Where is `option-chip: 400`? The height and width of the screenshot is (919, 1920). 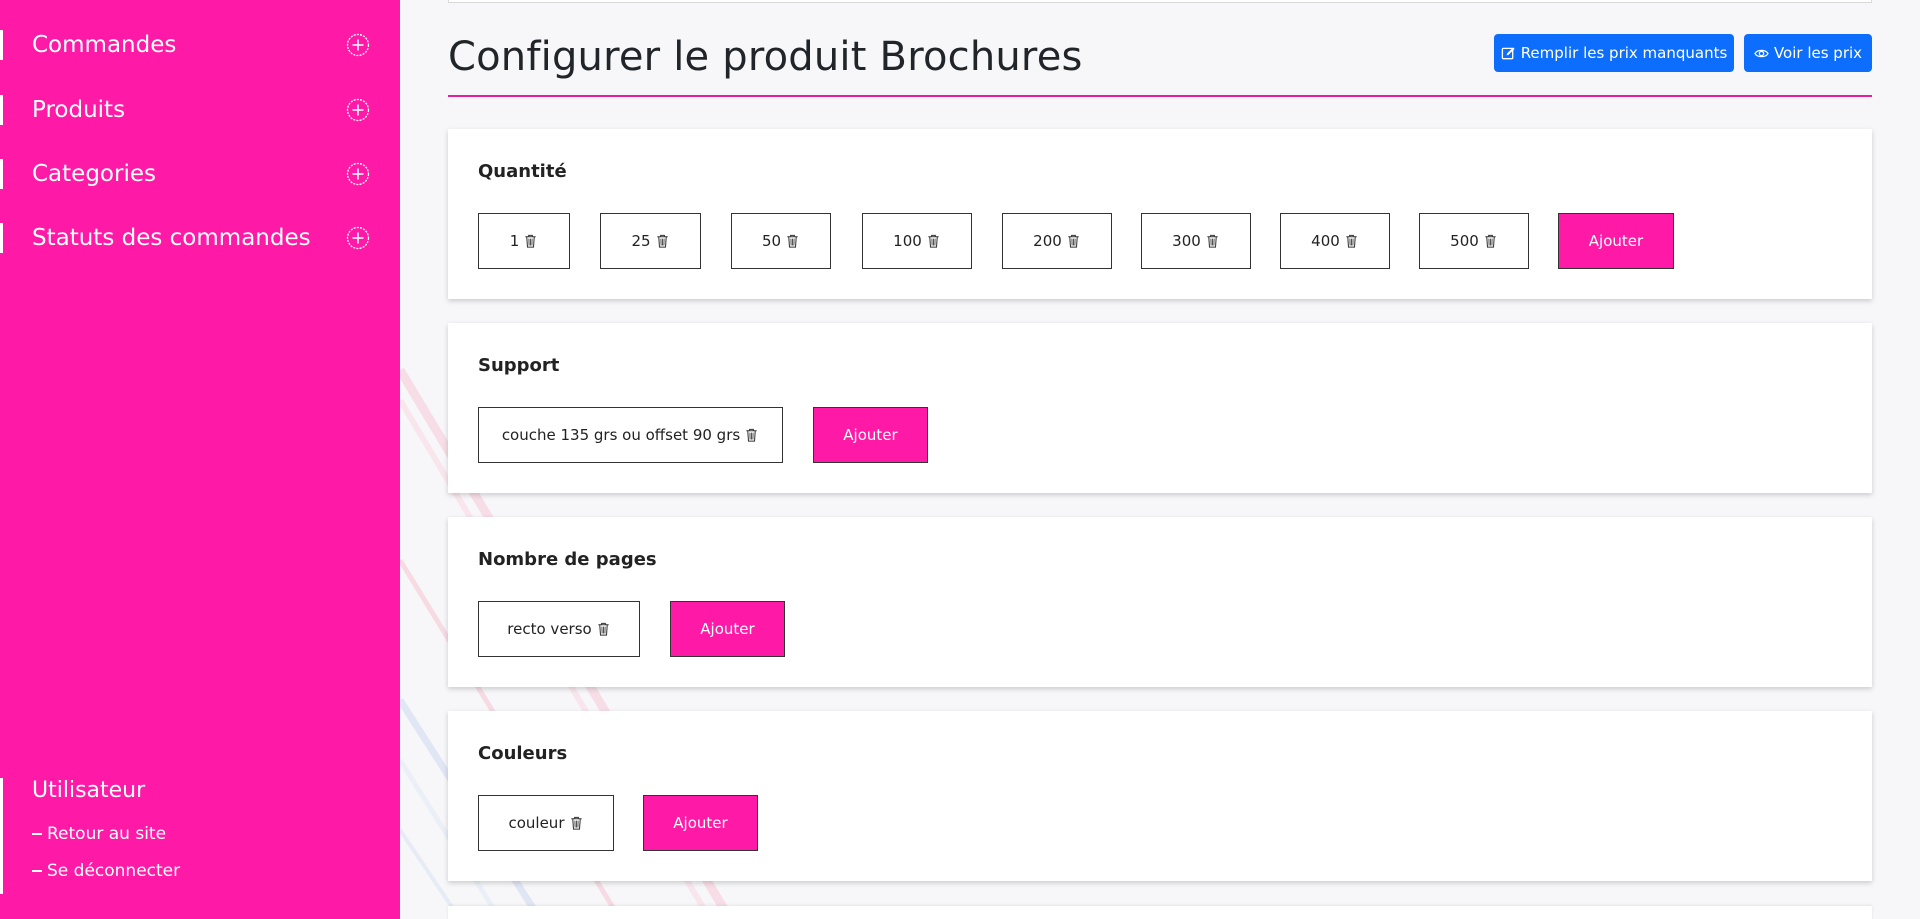
option-chip: 400 is located at coordinates (1335, 241).